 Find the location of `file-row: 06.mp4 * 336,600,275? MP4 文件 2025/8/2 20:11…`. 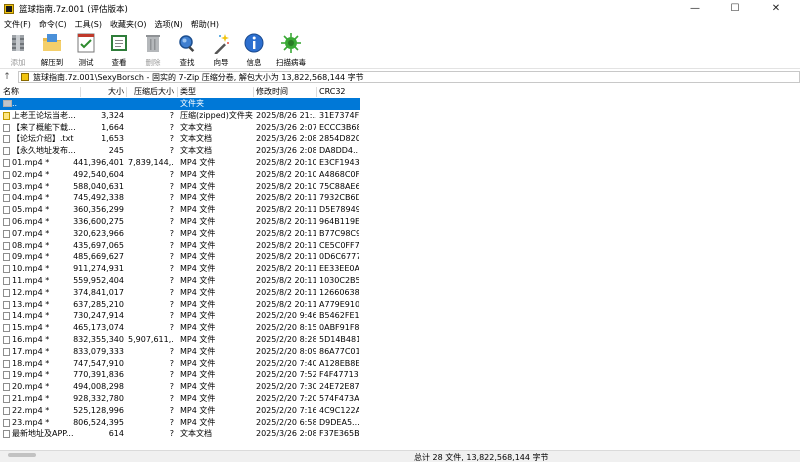

file-row: 06.mp4 * 336,600,275? MP4 文件 2025/8/2 20:11… is located at coordinates (180, 222).